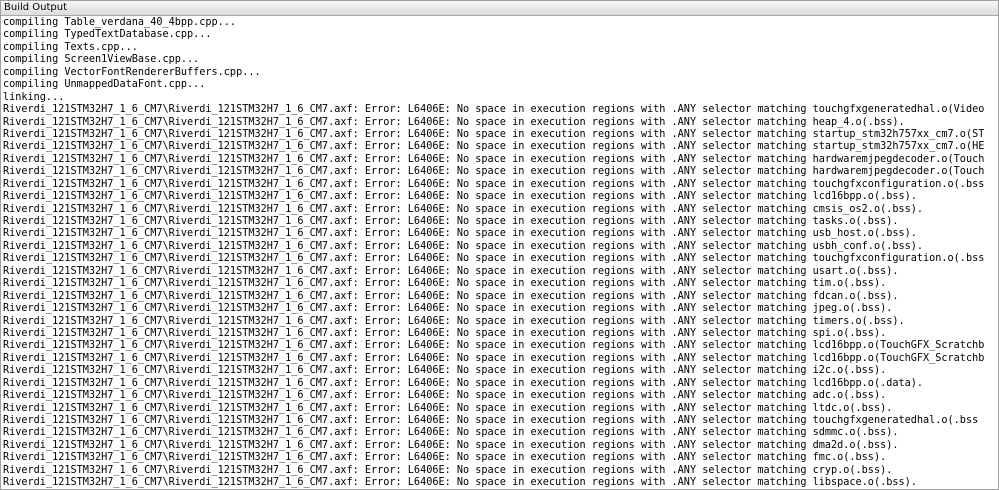 This screenshot has height=490, width=999. I want to click on panel-title: Build Output, so click(499, 8).